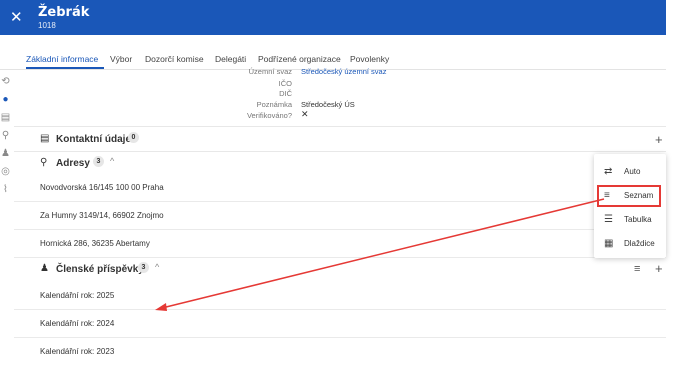 The image size is (681, 367). I want to click on uzemni-svaz-link: Středočeský územní svaz, so click(343, 71).